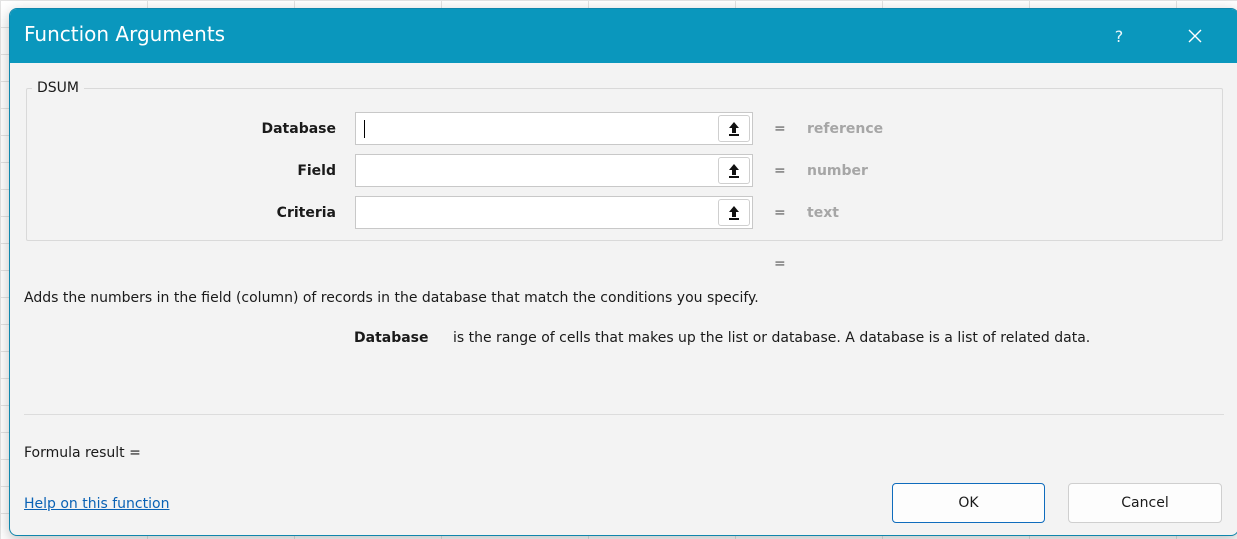  Describe the element at coordinates (837, 171) in the screenshot. I see `field-hint: number` at that location.